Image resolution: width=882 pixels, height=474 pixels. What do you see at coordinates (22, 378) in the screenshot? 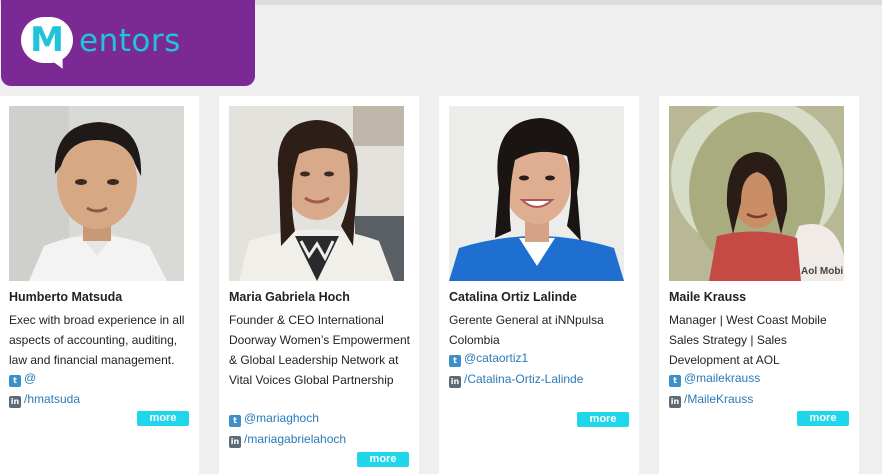
I see `twitter-row: t @` at bounding box center [22, 378].